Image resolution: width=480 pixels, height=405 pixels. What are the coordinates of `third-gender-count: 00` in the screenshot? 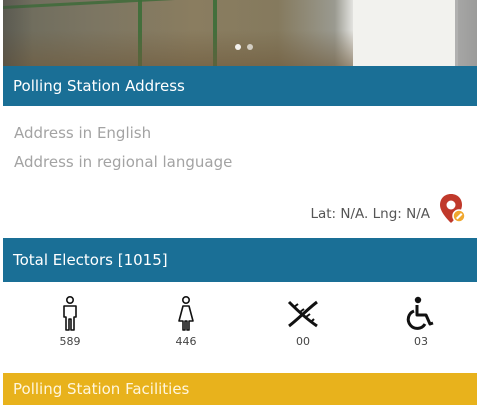 It's located at (303, 341).